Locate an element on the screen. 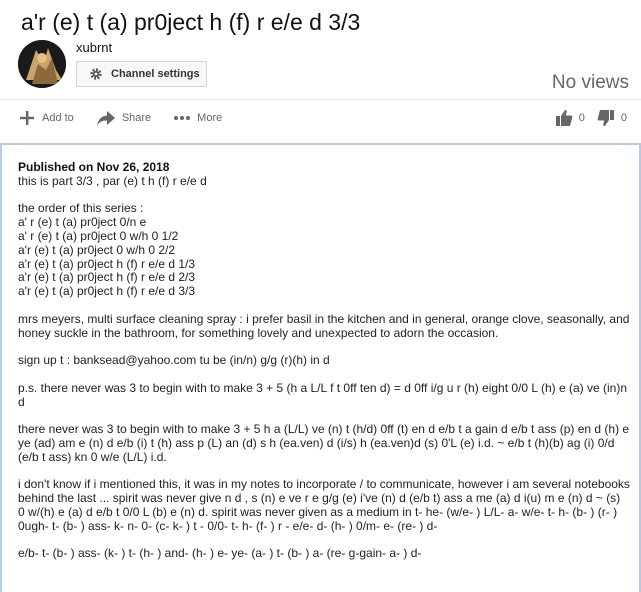 The height and width of the screenshot is (592, 641). more-dots-icon is located at coordinates (182, 118).